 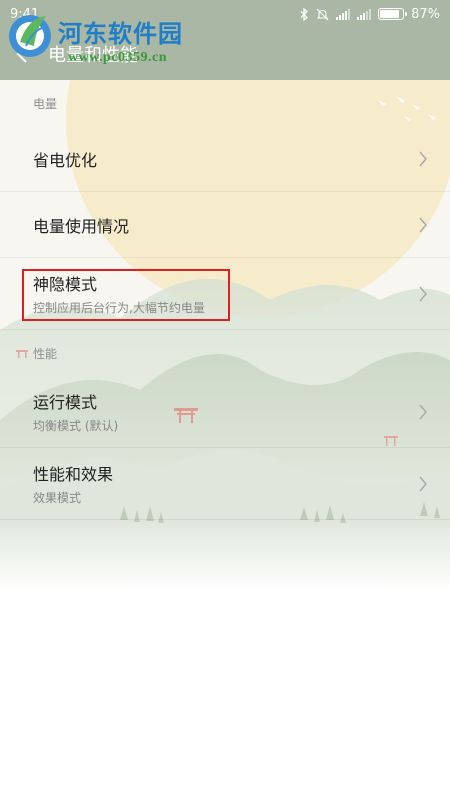 What do you see at coordinates (81, 226) in the screenshot?
I see `list-item-title: 电量使用情况` at bounding box center [81, 226].